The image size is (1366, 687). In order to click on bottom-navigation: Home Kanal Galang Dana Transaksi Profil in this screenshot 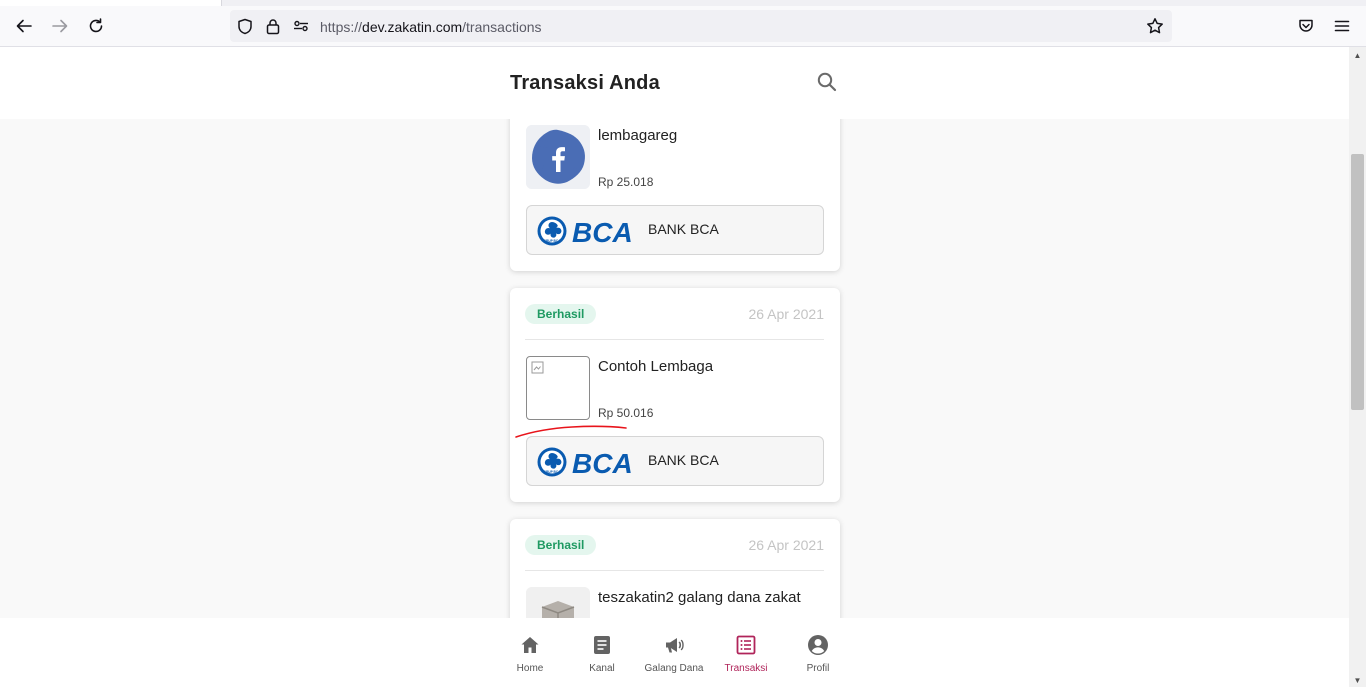, I will do `click(674, 652)`.